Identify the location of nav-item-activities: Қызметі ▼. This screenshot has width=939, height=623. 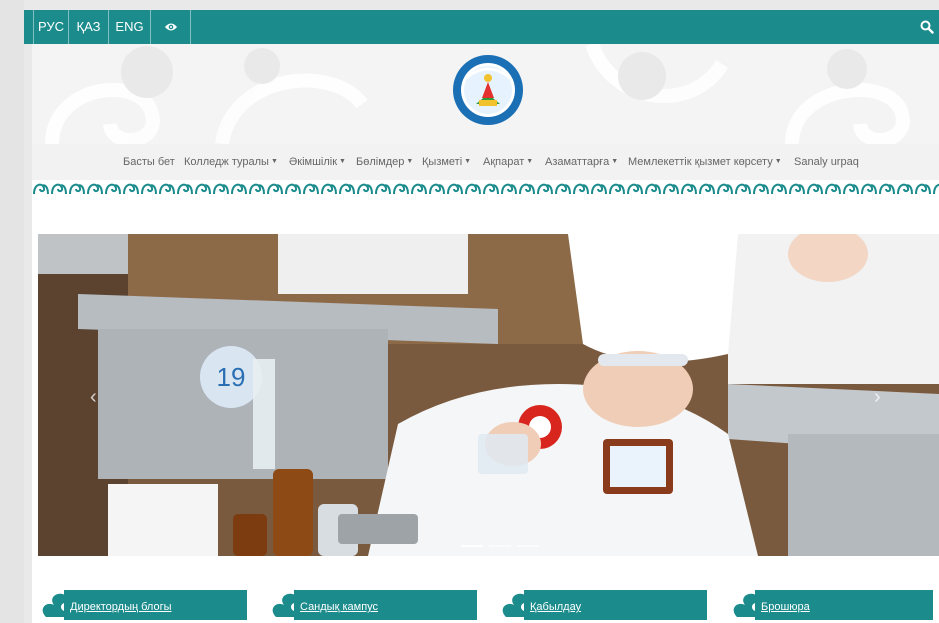
(446, 162).